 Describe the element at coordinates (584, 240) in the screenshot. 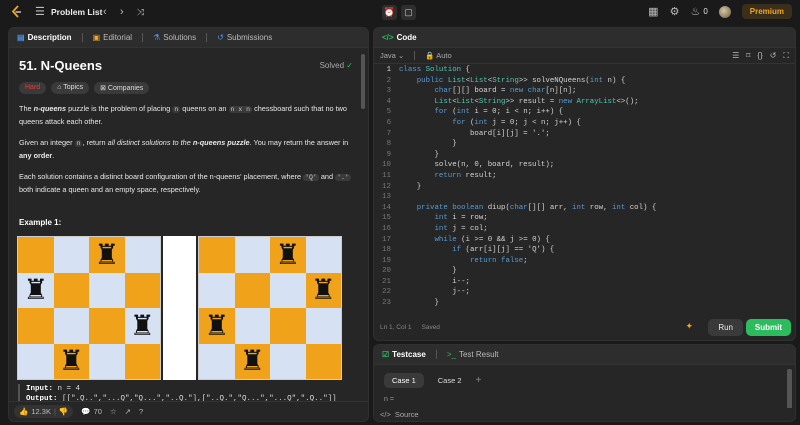

I see `code-line: 17 while (i >= 0 && j >= 0) {` at that location.